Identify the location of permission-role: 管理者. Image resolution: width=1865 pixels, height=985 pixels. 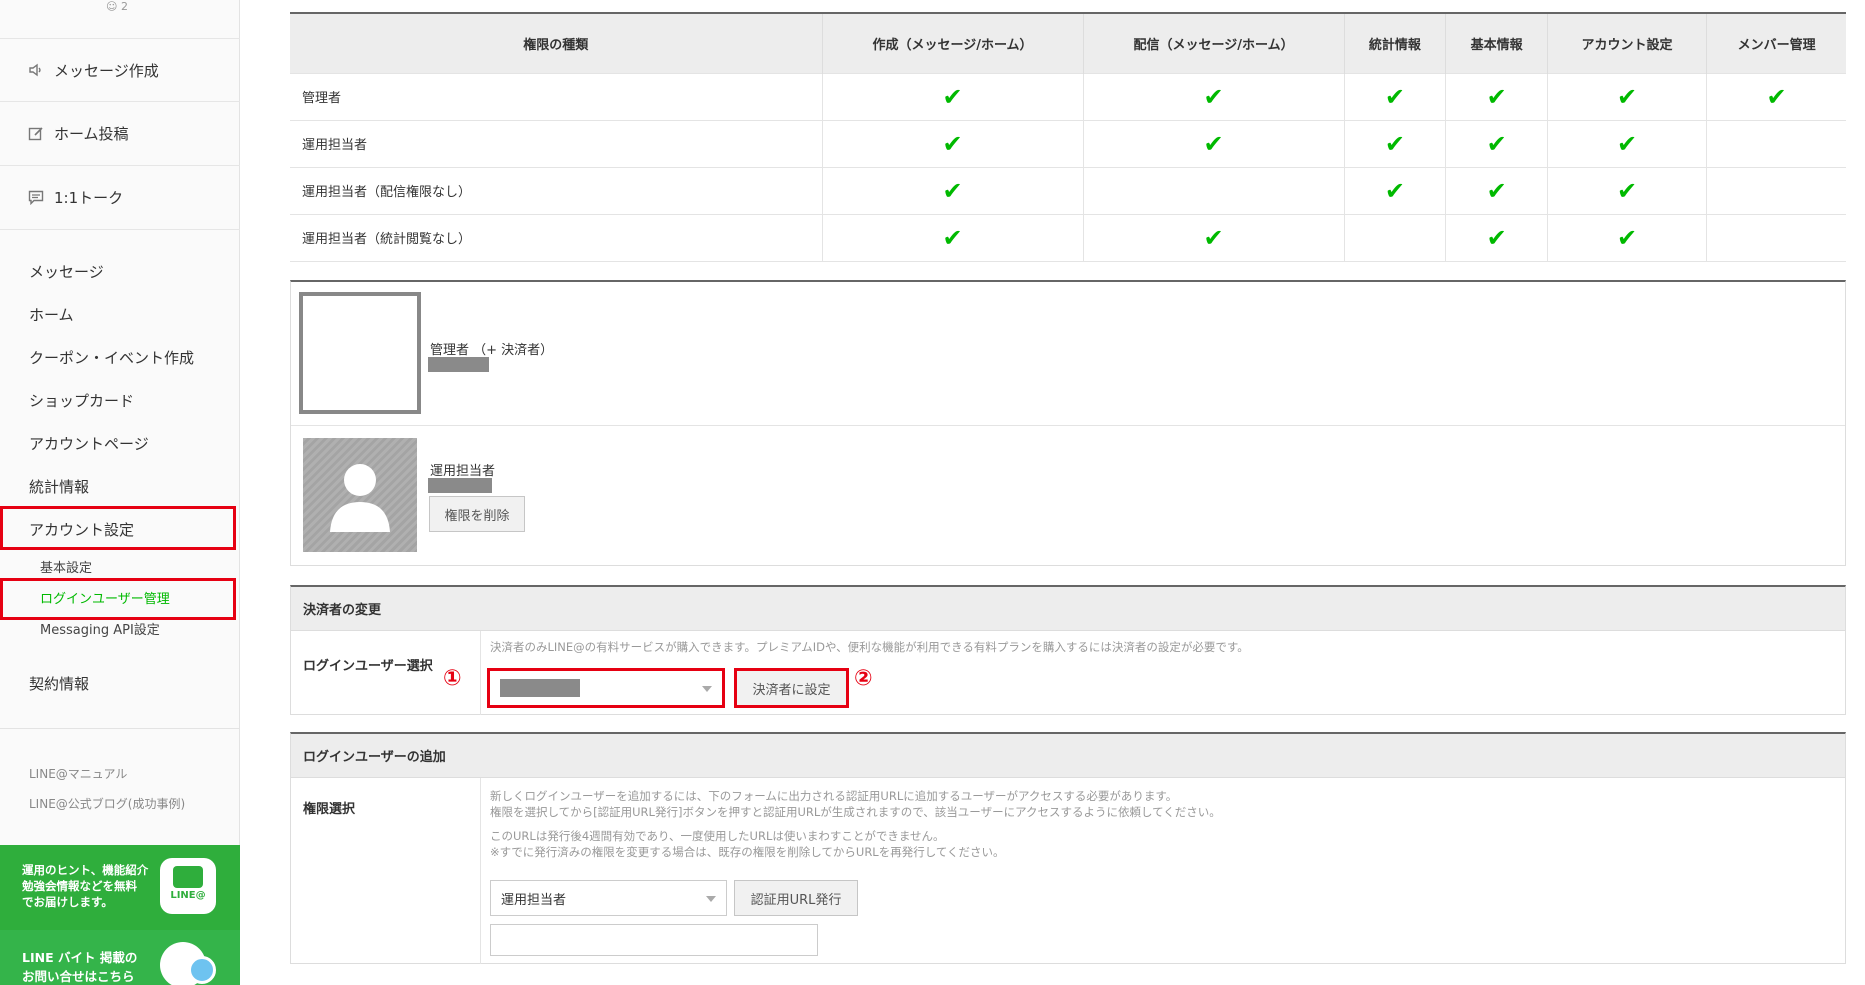
(556, 96).